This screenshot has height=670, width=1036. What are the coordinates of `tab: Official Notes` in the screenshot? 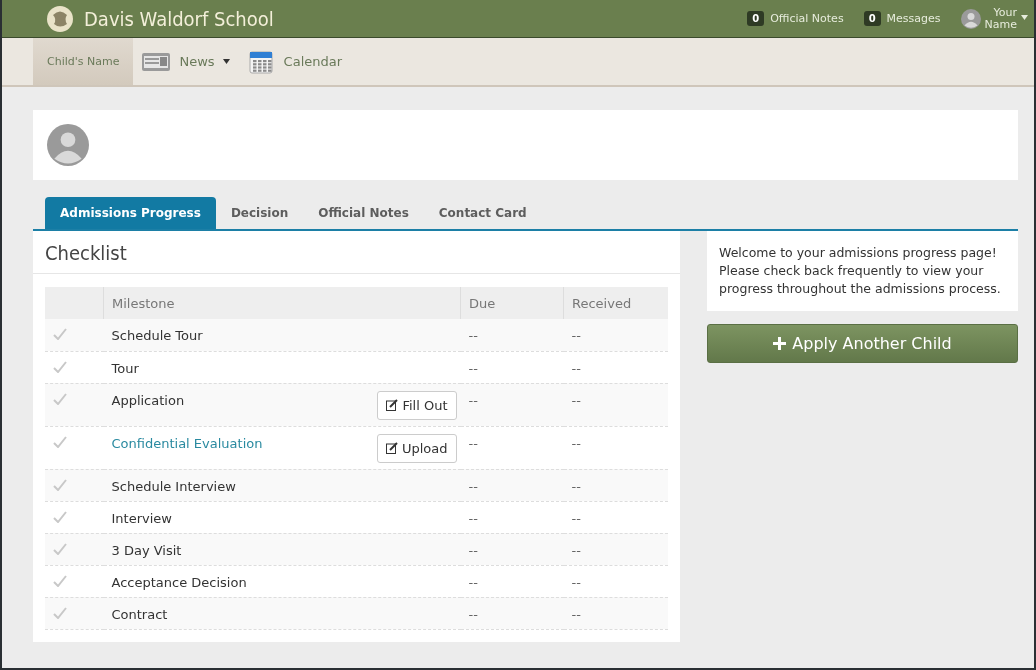 It's located at (363, 213).